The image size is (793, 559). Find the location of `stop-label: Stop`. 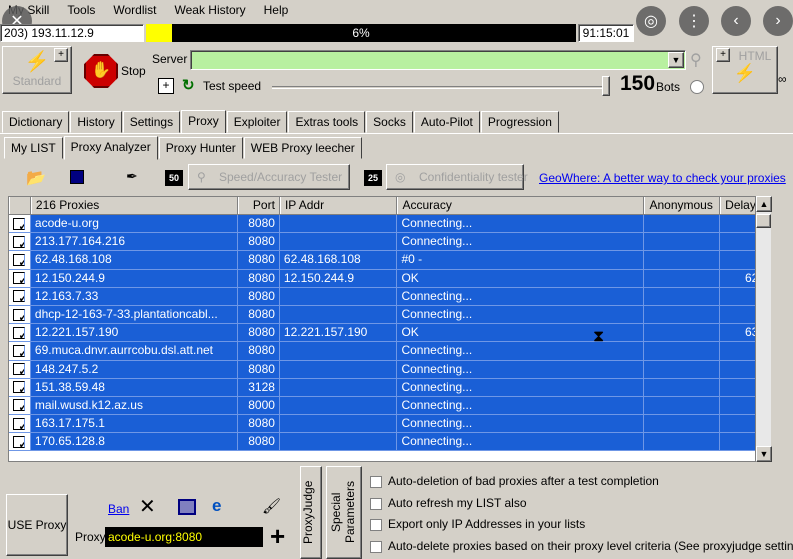

stop-label: Stop is located at coordinates (133, 71).